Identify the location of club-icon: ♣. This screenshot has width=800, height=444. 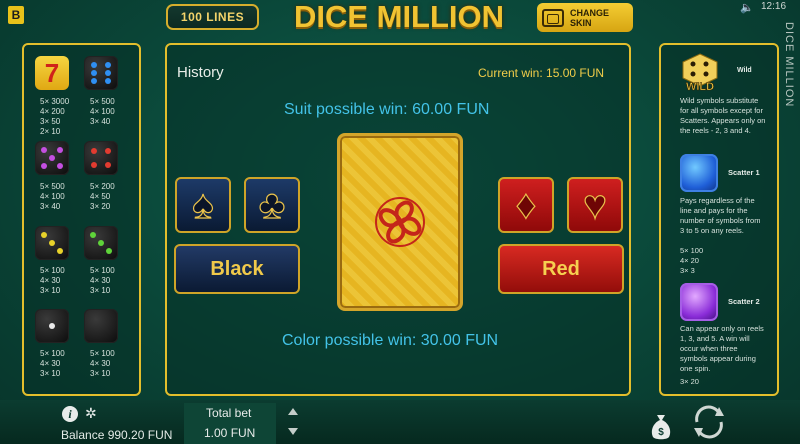
(272, 204).